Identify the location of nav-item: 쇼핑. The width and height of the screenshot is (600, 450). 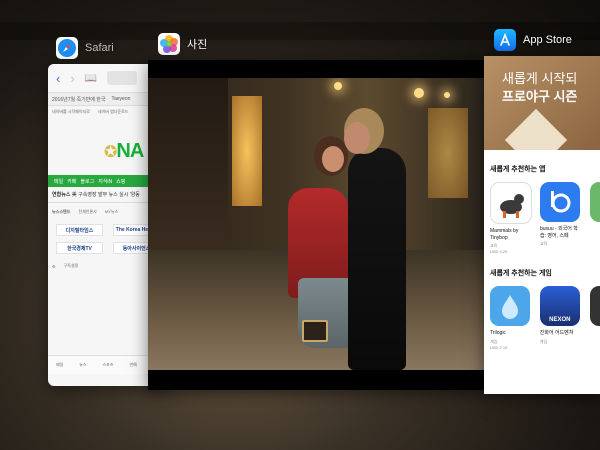
(120, 181).